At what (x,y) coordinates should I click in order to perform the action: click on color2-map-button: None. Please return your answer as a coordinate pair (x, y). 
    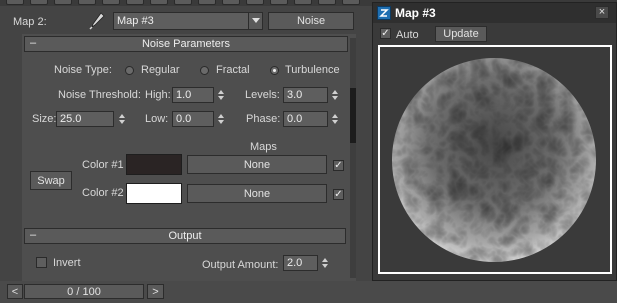
    Looking at the image, I should click on (257, 193).